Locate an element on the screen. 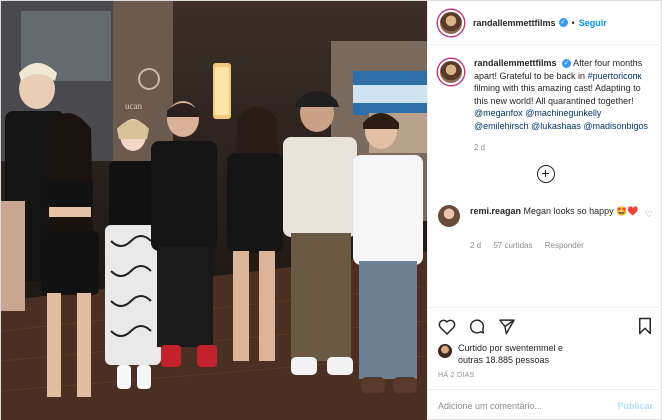  reply-button: Responder is located at coordinates (564, 245).